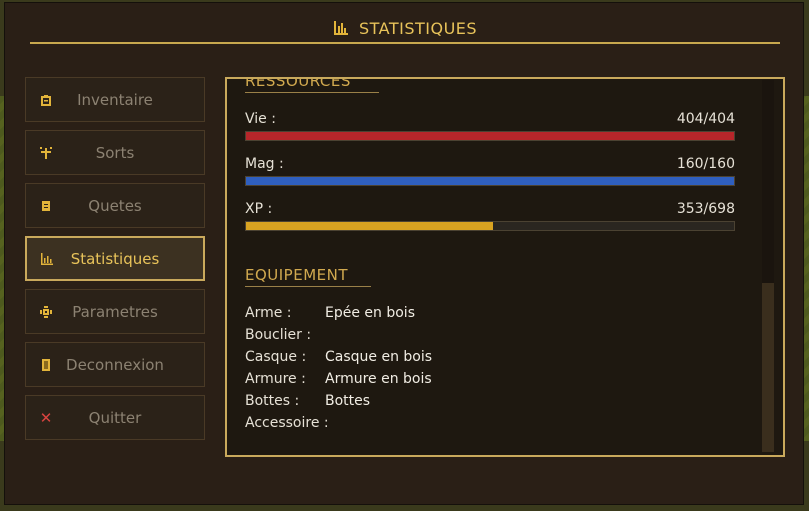 The height and width of the screenshot is (511, 809). I want to click on nav-item-statistiques: Statistiques, so click(115, 258).